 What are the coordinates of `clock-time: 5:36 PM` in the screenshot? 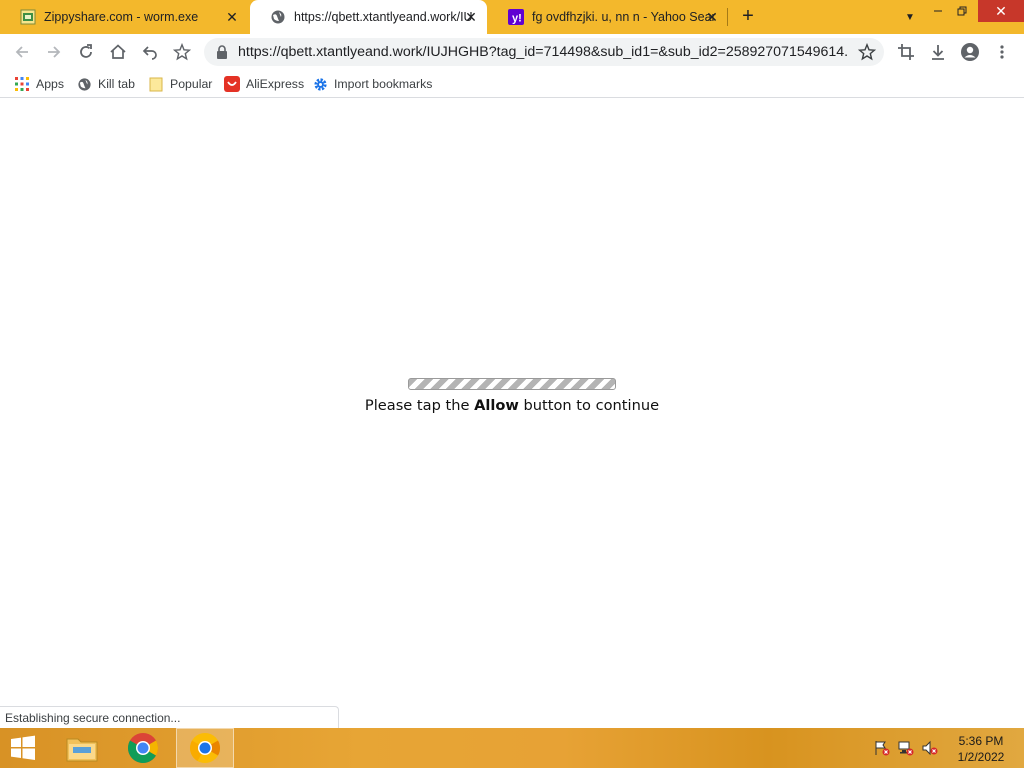 It's located at (981, 741).